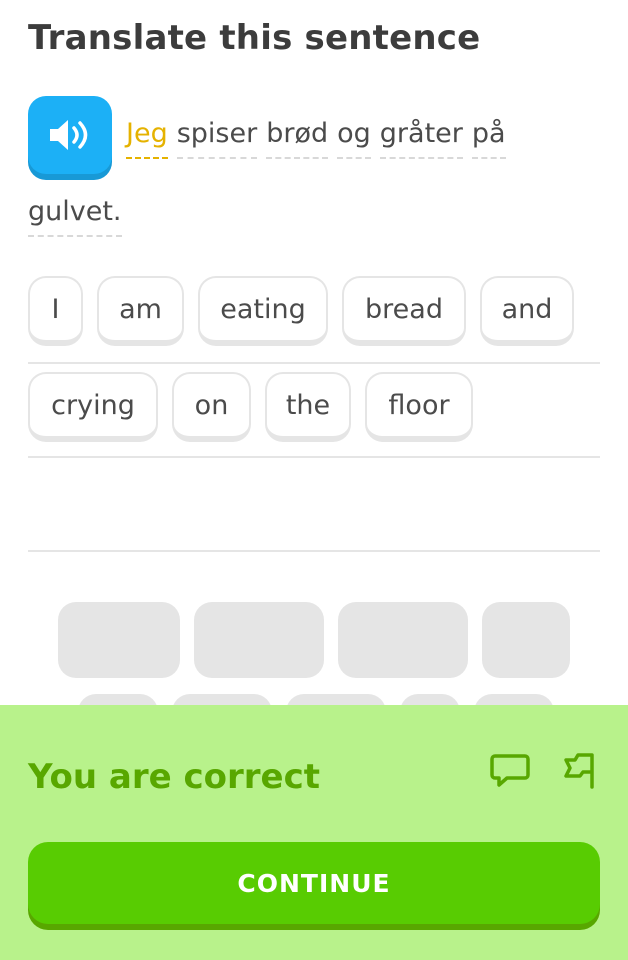  What do you see at coordinates (263, 311) in the screenshot?
I see `answer-word-chip: eating` at bounding box center [263, 311].